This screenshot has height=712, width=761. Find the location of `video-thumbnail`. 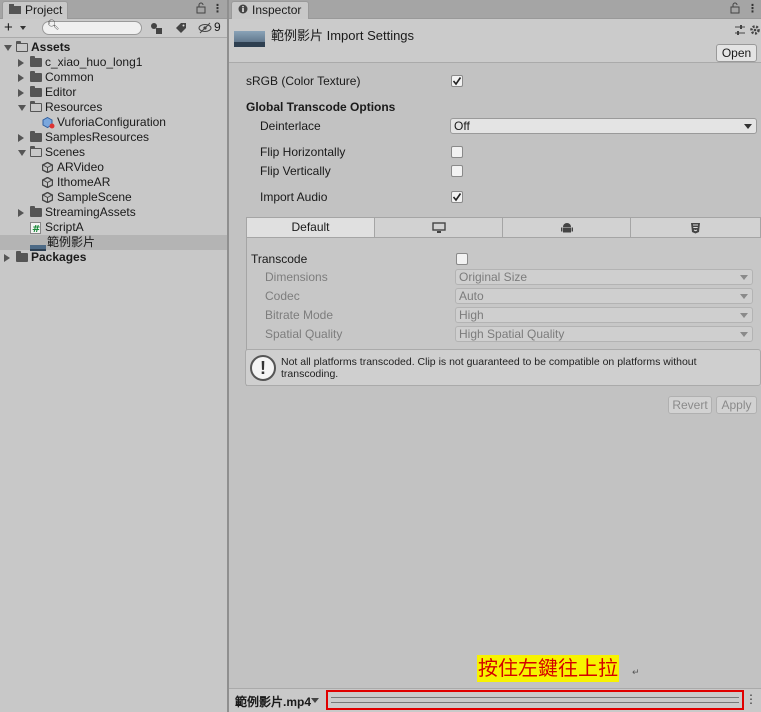

video-thumbnail is located at coordinates (249, 39).